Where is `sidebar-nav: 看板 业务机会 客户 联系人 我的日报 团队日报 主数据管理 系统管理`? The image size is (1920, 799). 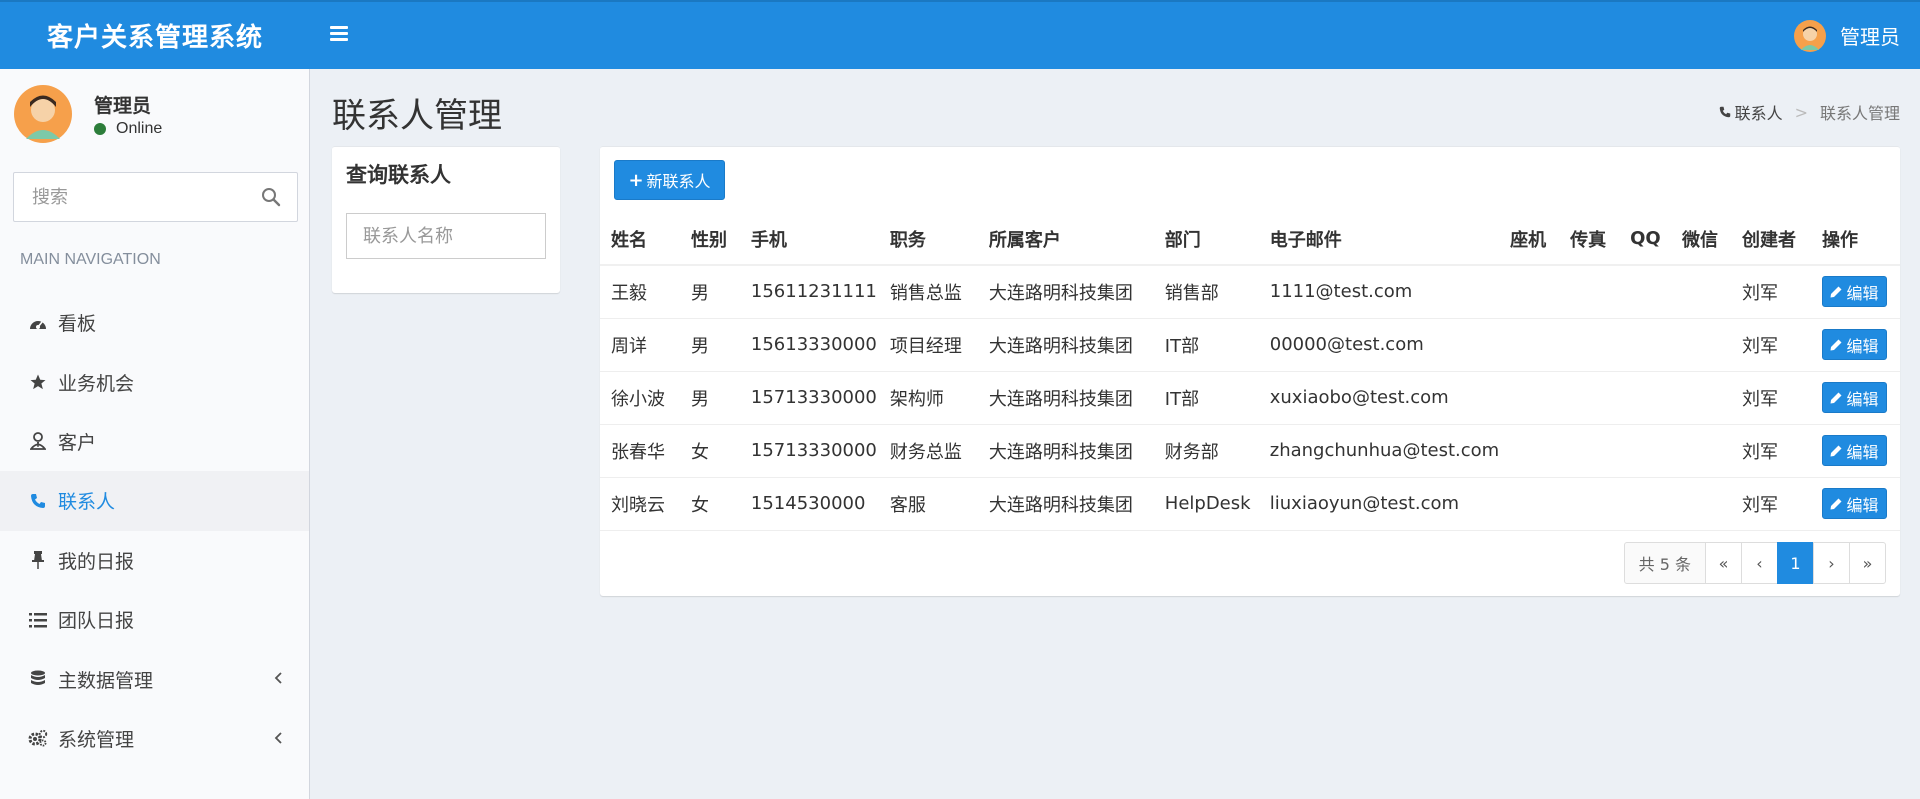
sidebar-nav: 看板 业务机会 客户 联系人 我的日报 团队日报 主数据管理 系统管理 is located at coordinates (154, 530).